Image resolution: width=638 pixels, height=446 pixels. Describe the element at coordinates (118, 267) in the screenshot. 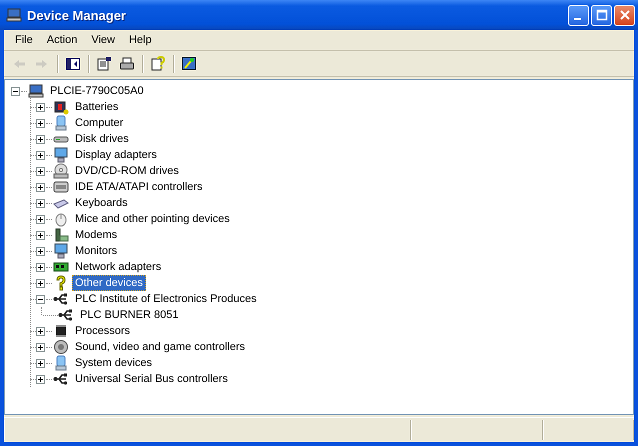

I see `tree-item: Network adapters` at that location.